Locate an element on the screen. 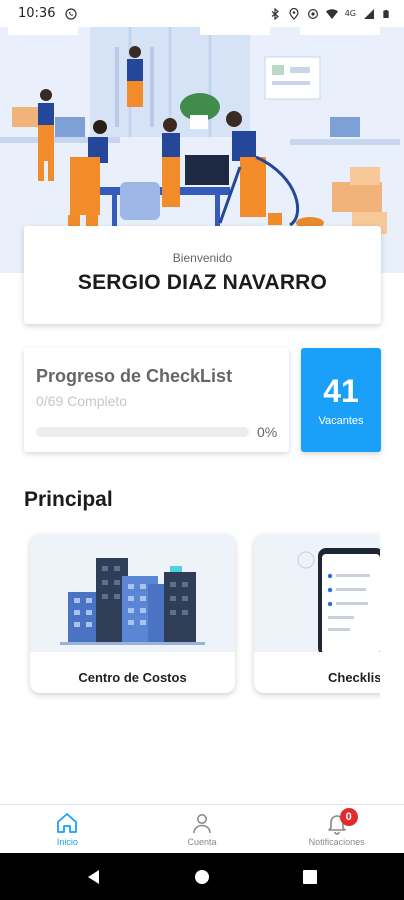 The image size is (404, 900). status-time: 10:36 is located at coordinates (37, 13).